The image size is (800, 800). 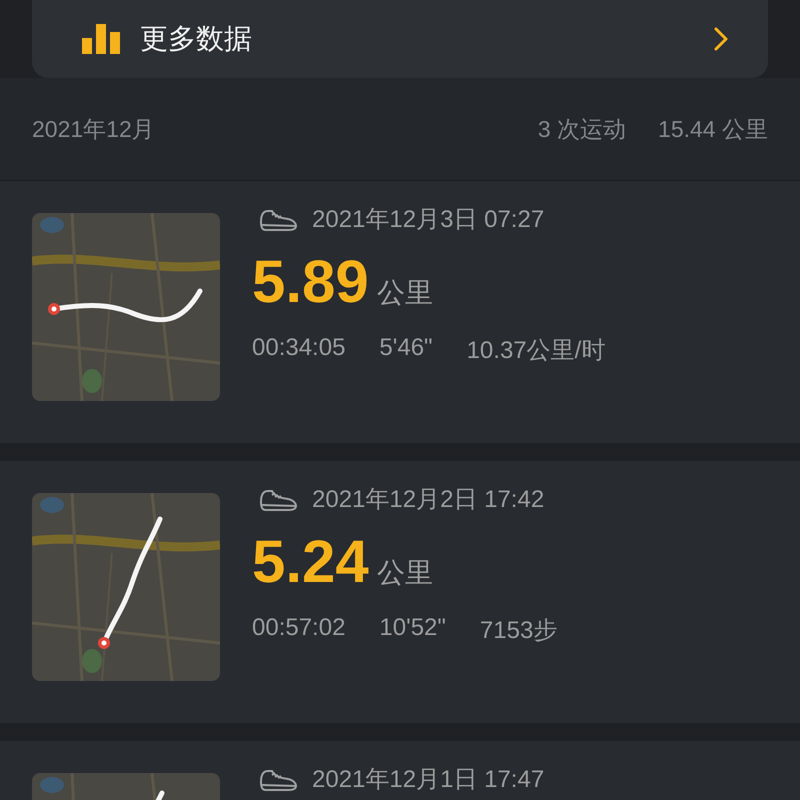 What do you see at coordinates (400, 39) in the screenshot?
I see `more-data-card: 更多数据` at bounding box center [400, 39].